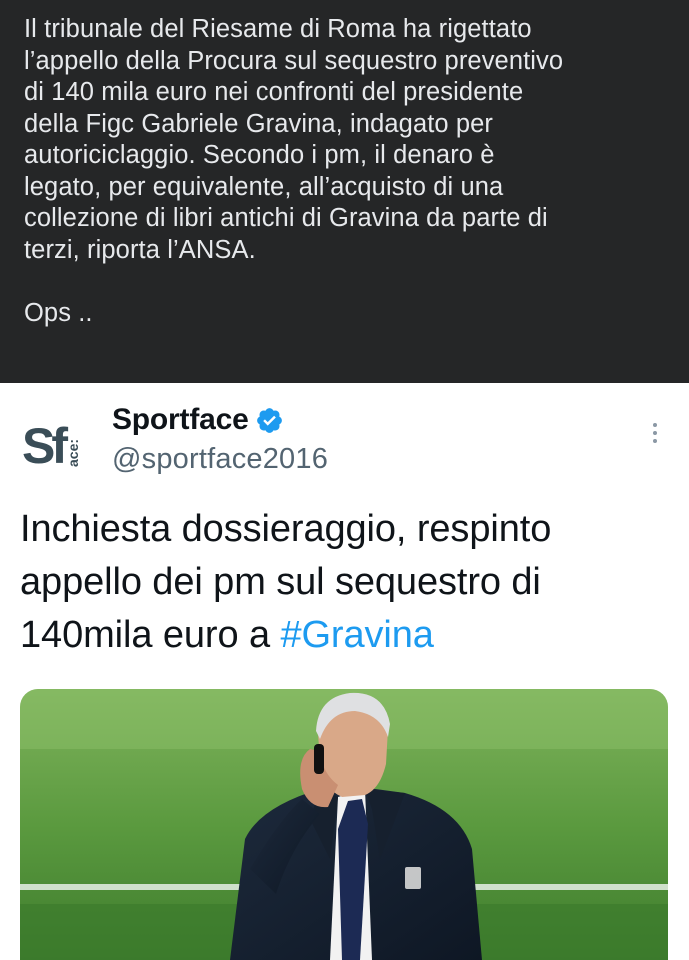 The height and width of the screenshot is (960, 689). I want to click on author-name-row: Sportface, so click(198, 420).